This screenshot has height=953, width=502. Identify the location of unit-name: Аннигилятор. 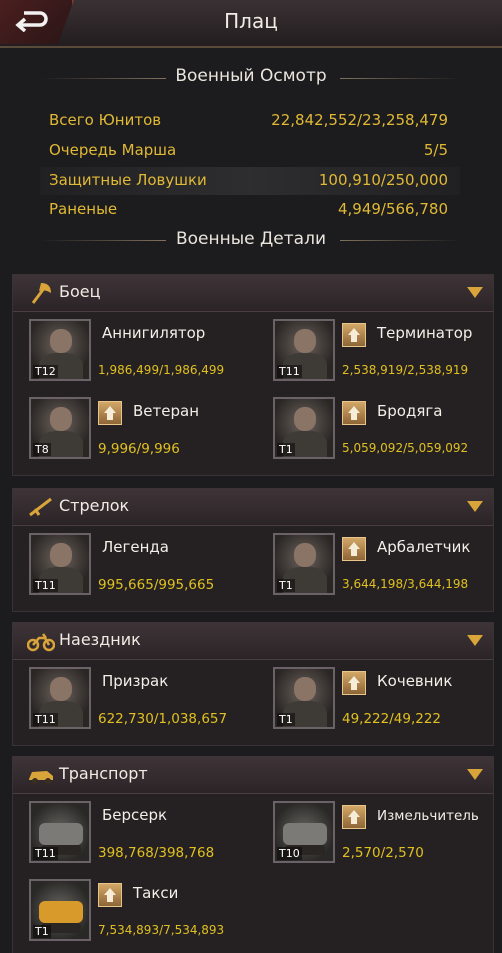
(154, 333).